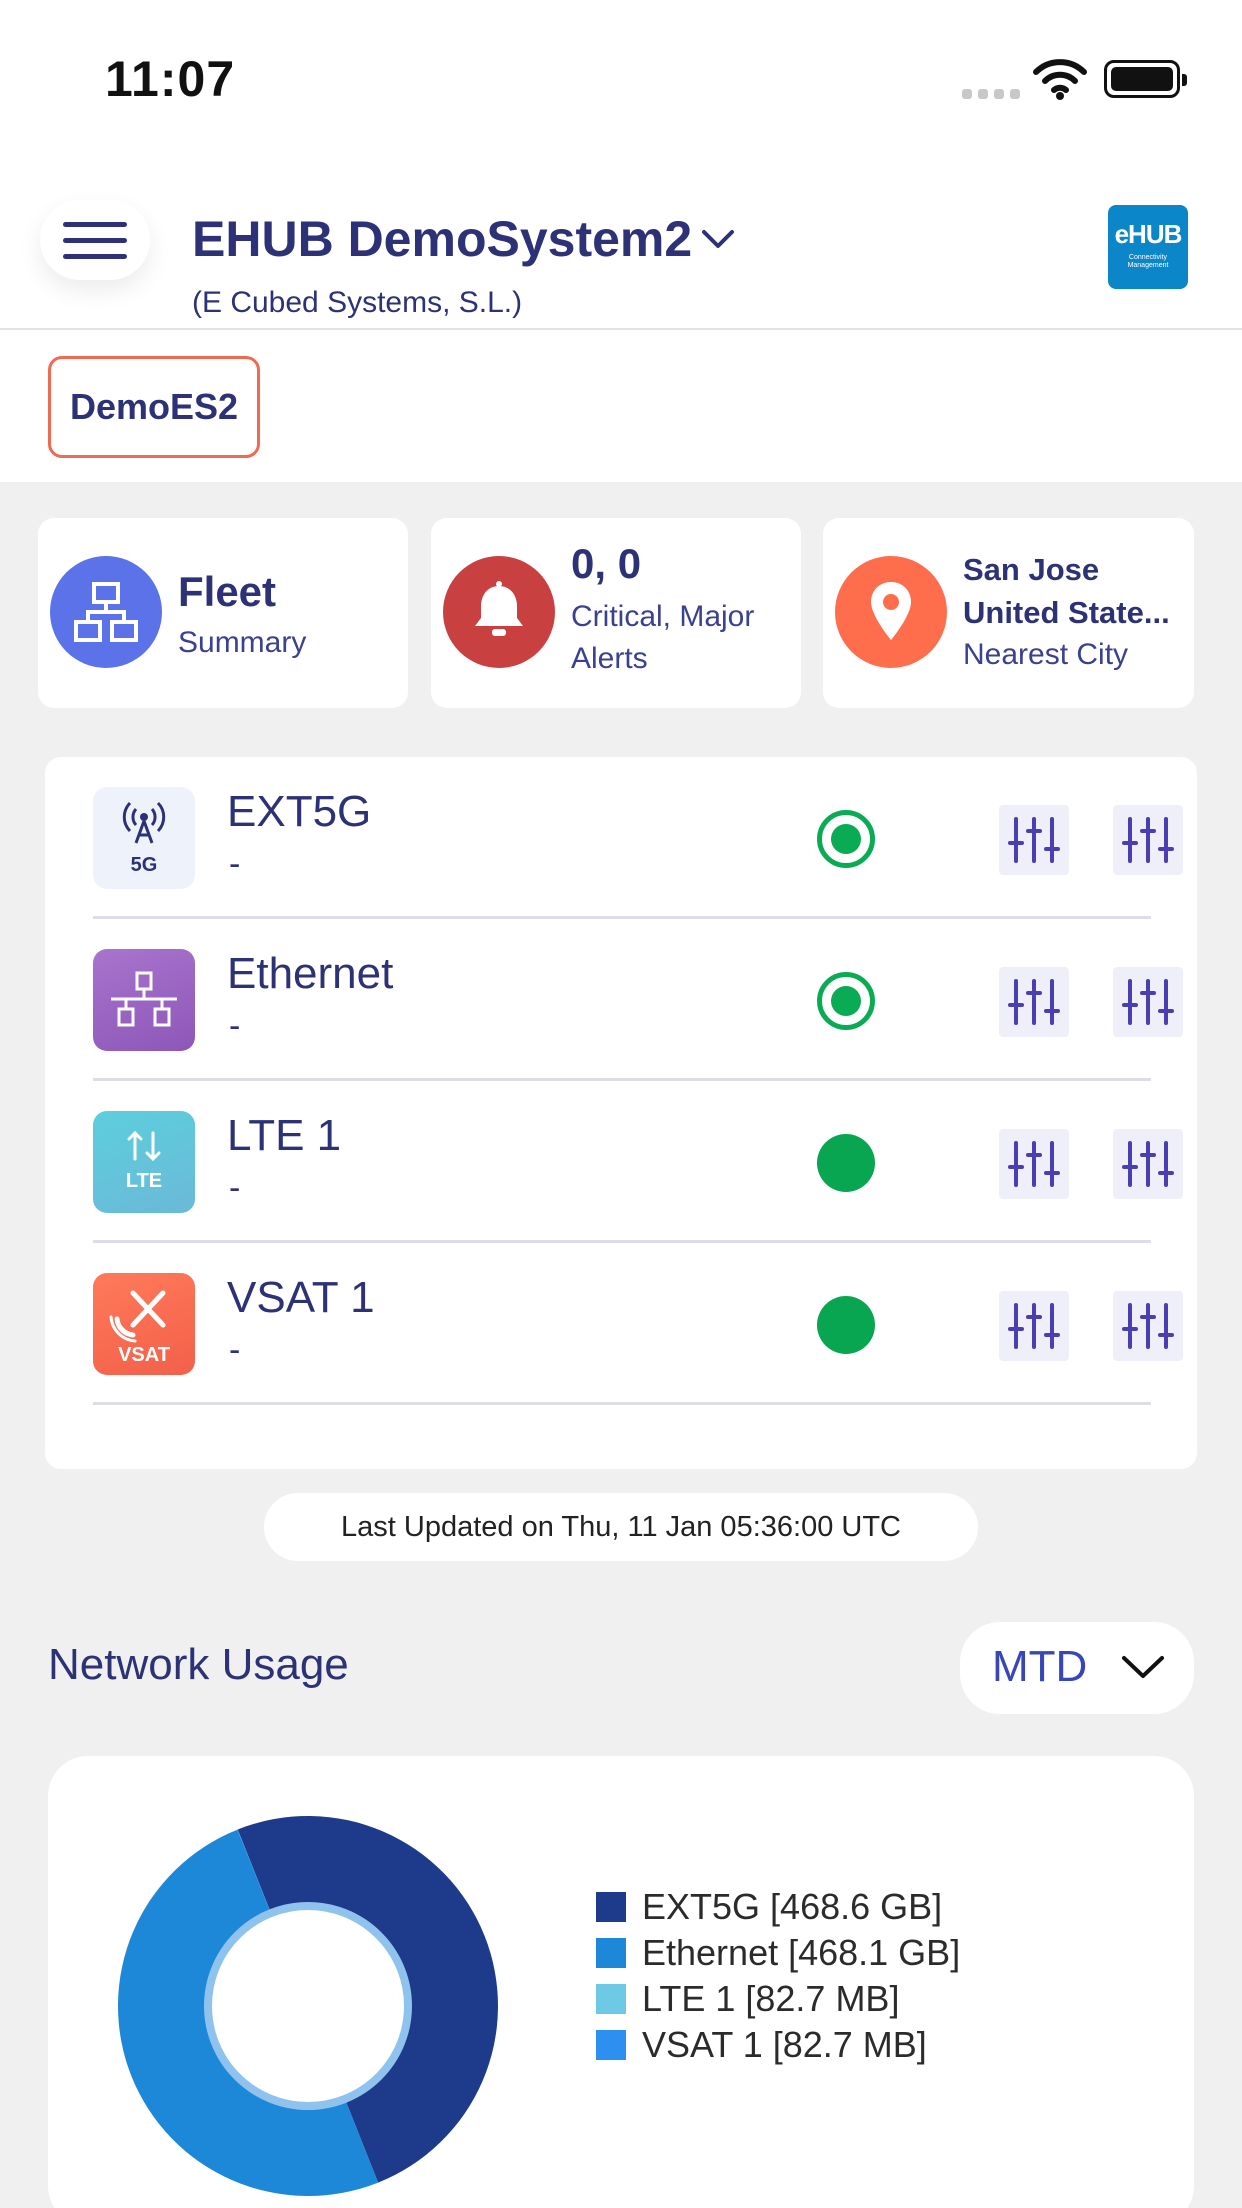 This screenshot has height=2208, width=1242. Describe the element at coordinates (170, 79) in the screenshot. I see `status-time: 11:07` at that location.